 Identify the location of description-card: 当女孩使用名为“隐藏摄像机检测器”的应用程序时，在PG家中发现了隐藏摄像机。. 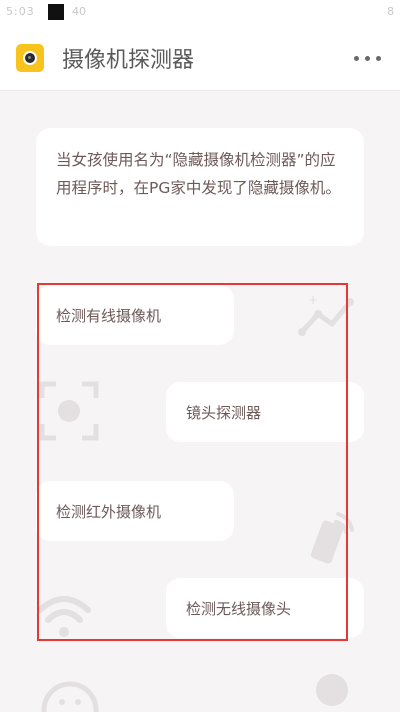
(200, 187).